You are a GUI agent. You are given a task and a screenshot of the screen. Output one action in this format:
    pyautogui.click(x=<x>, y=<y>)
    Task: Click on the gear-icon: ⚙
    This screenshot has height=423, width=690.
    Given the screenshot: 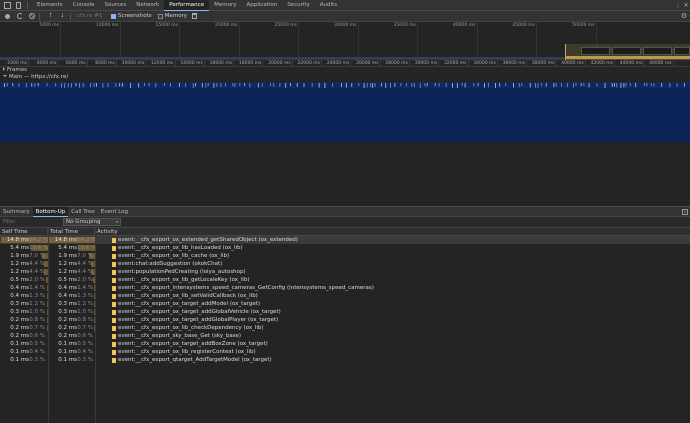 What is the action you would take?
    pyautogui.click(x=684, y=16)
    